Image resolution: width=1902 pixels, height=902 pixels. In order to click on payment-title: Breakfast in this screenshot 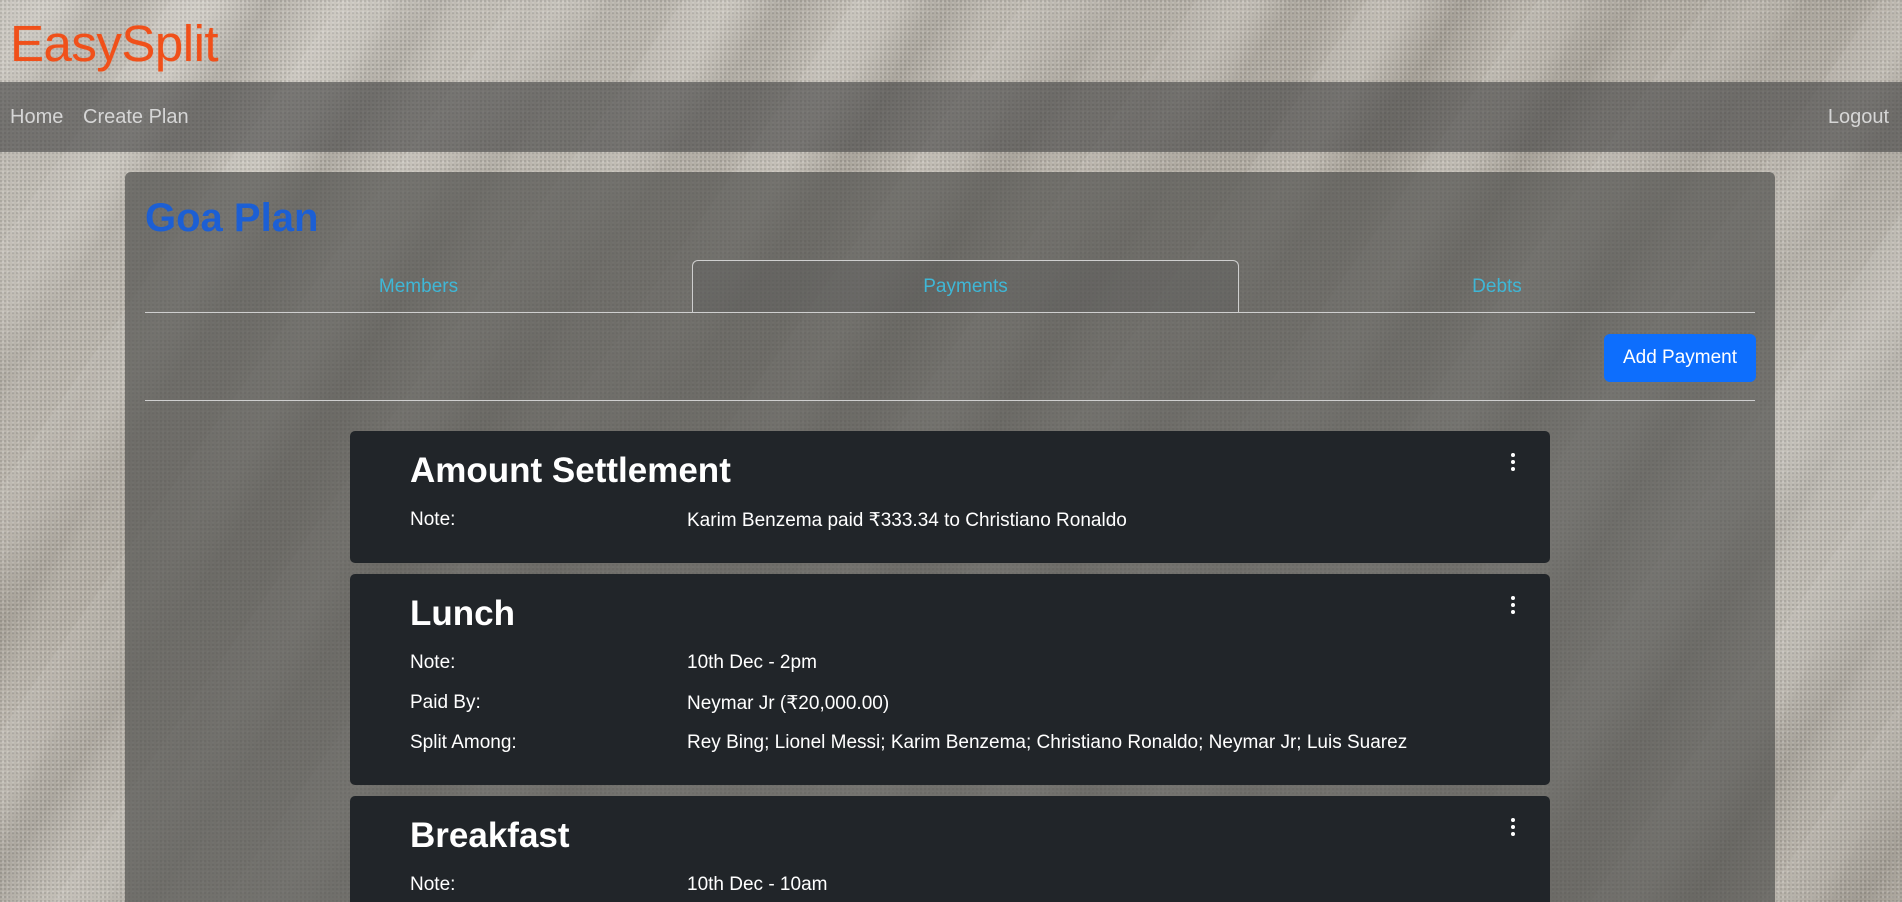, I will do `click(490, 835)`.